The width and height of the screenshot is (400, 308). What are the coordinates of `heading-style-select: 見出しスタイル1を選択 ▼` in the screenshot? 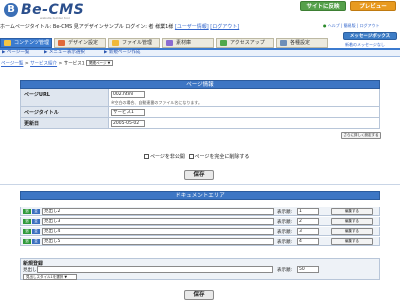 It's located at (50, 277).